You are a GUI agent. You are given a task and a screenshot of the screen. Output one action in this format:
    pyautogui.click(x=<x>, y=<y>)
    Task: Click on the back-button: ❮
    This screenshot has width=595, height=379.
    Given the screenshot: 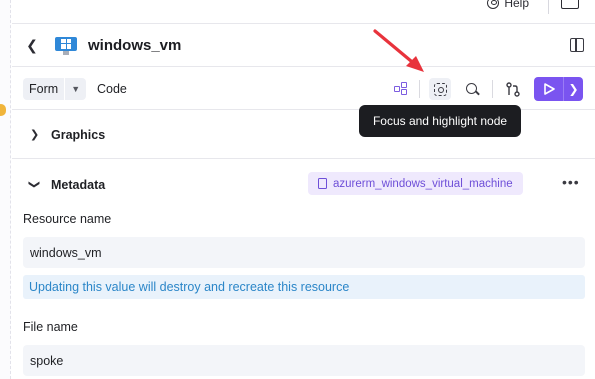 What is the action you would take?
    pyautogui.click(x=32, y=46)
    